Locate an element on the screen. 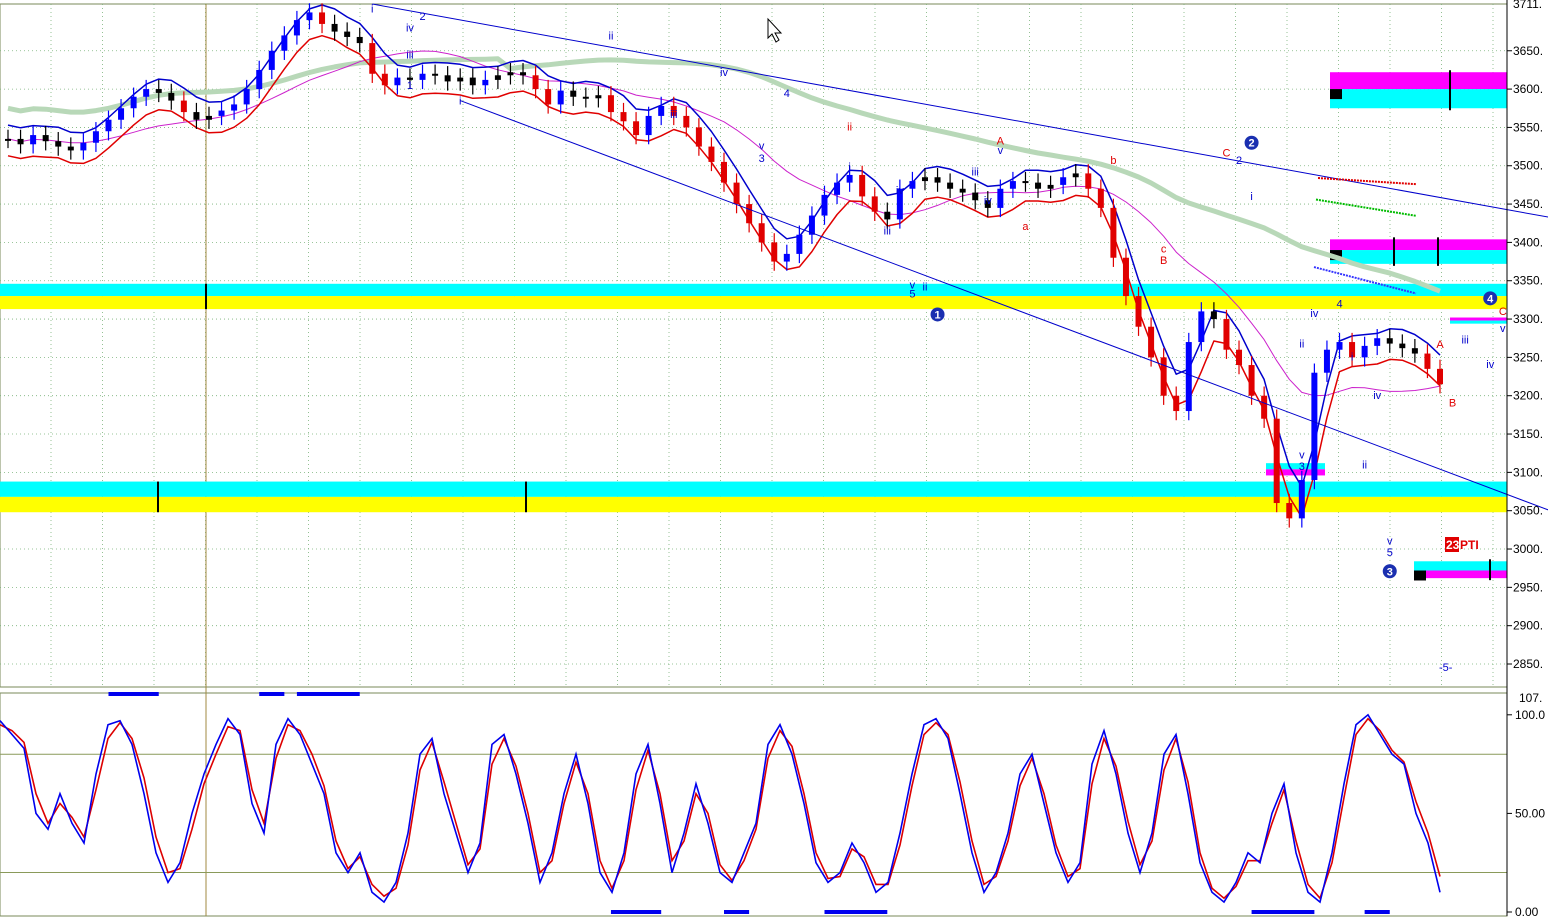 The height and width of the screenshot is (918, 1548). corner-label: -5- is located at coordinates (1446, 668).